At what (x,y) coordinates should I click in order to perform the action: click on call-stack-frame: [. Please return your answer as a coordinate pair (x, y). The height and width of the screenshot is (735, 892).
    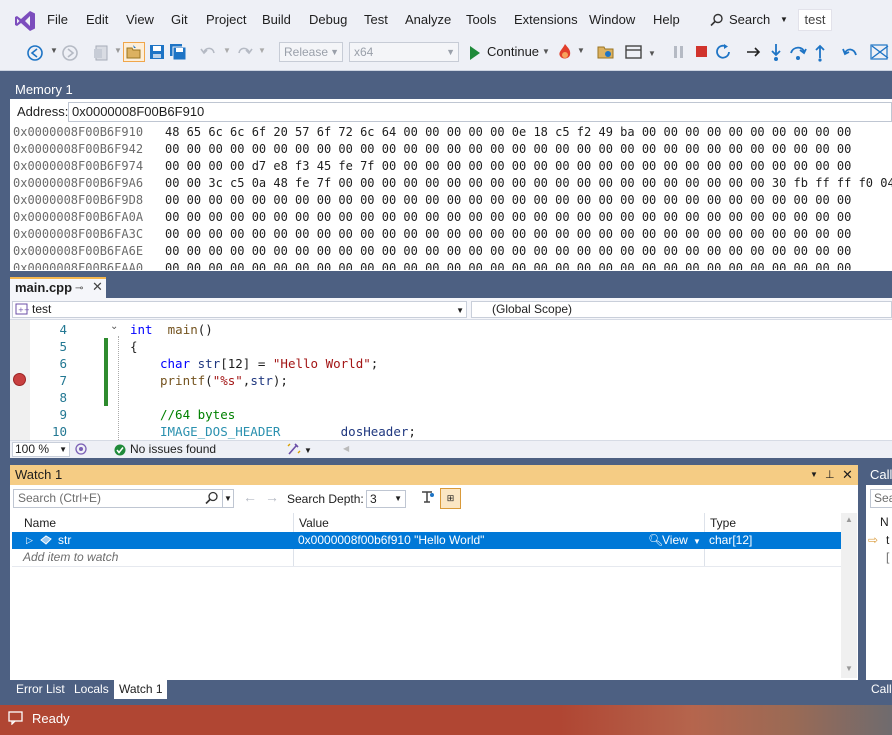
    Looking at the image, I should click on (887, 557).